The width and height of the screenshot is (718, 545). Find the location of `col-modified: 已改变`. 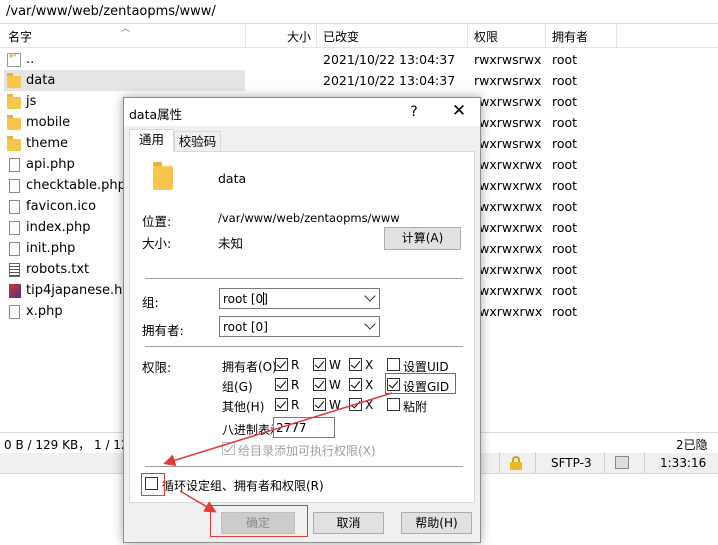

col-modified: 已改变 is located at coordinates (341, 36).